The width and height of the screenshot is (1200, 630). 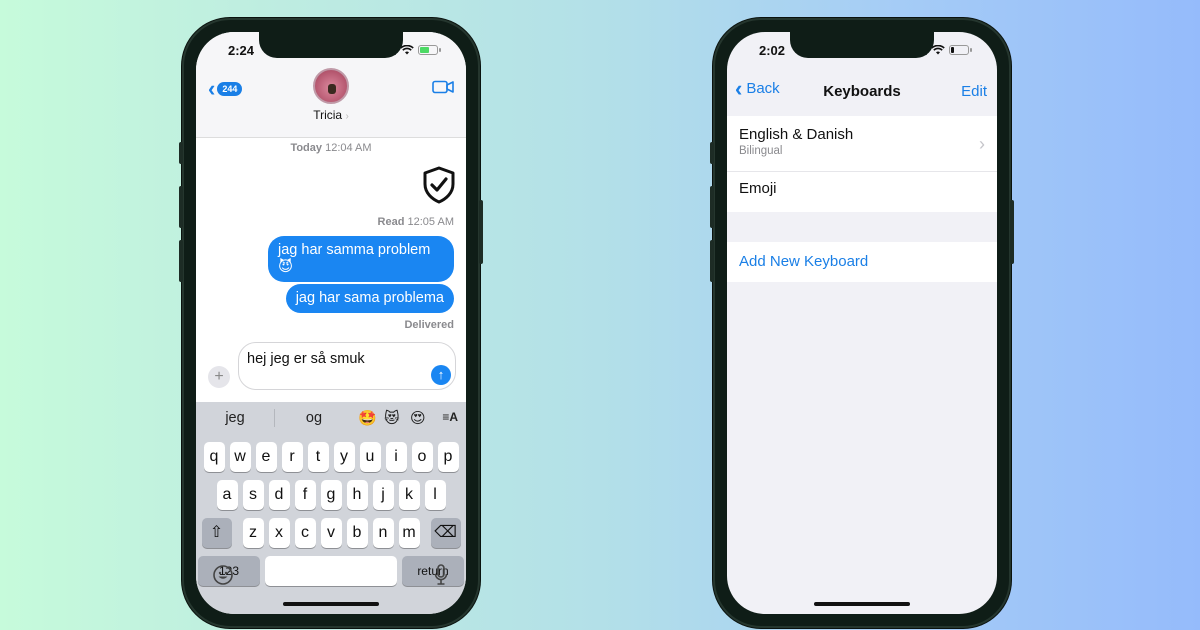 What do you see at coordinates (450, 417) in the screenshot?
I see `text-format-icon: ≡A` at bounding box center [450, 417].